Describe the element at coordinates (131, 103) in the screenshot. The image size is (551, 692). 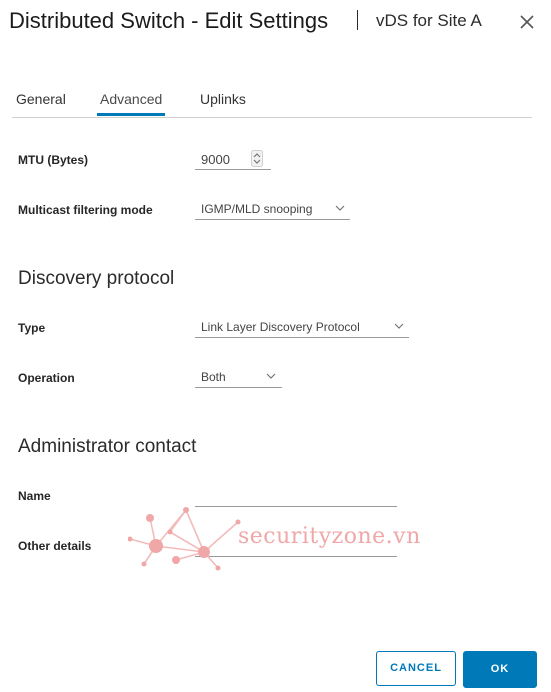
I see `tab-advanced: Advanced` at that location.